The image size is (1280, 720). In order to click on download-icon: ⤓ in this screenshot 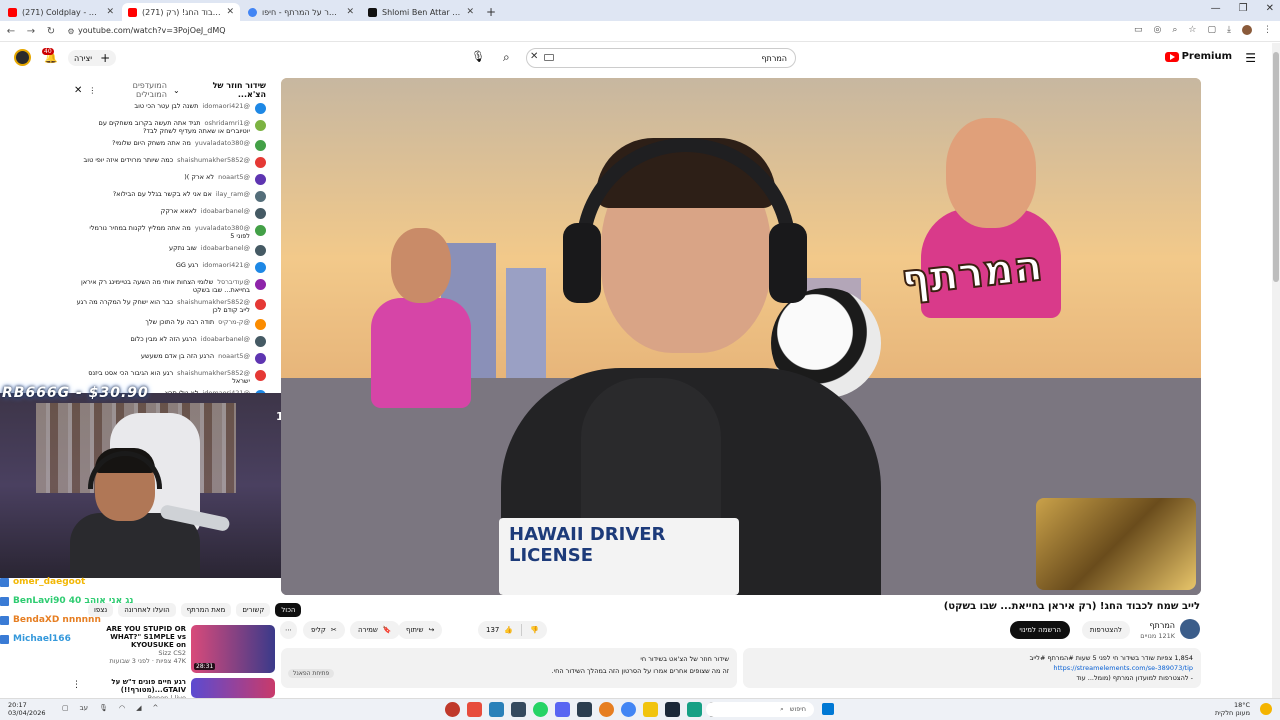, I will do `click(1229, 30)`.